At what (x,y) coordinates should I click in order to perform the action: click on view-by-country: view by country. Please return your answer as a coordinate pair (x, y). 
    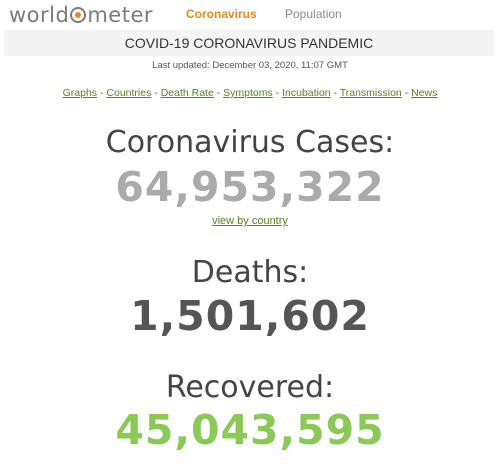
    Looking at the image, I should click on (250, 221).